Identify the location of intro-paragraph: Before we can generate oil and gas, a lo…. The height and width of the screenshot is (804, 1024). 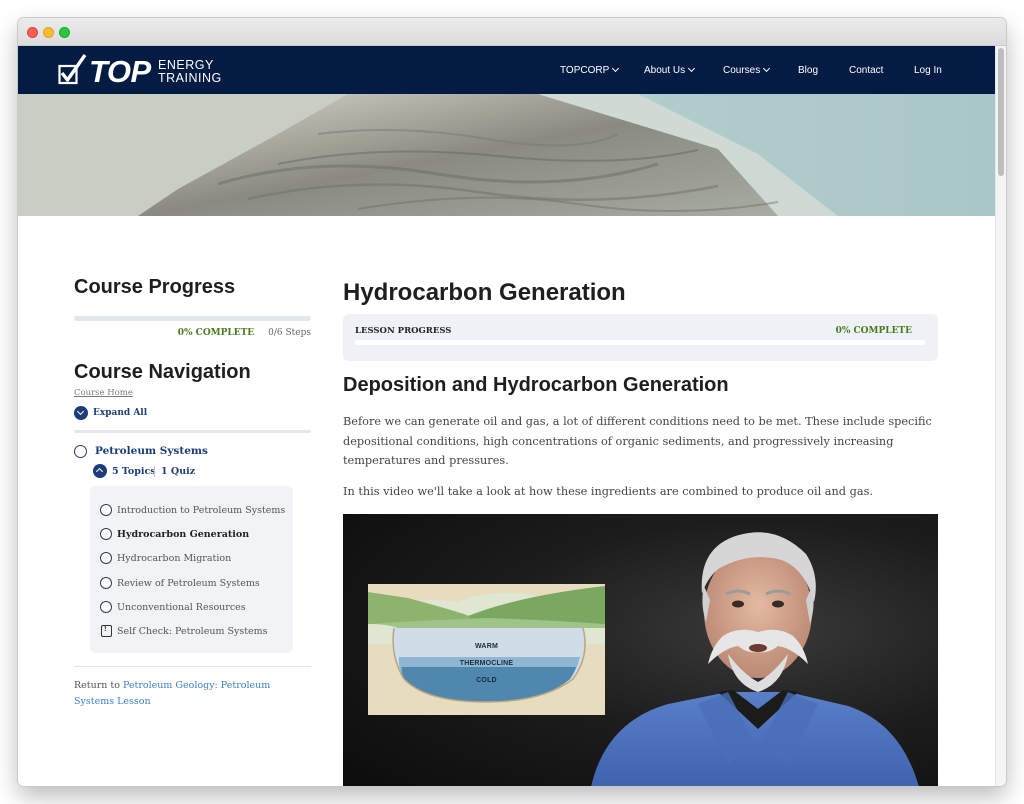
(637, 441).